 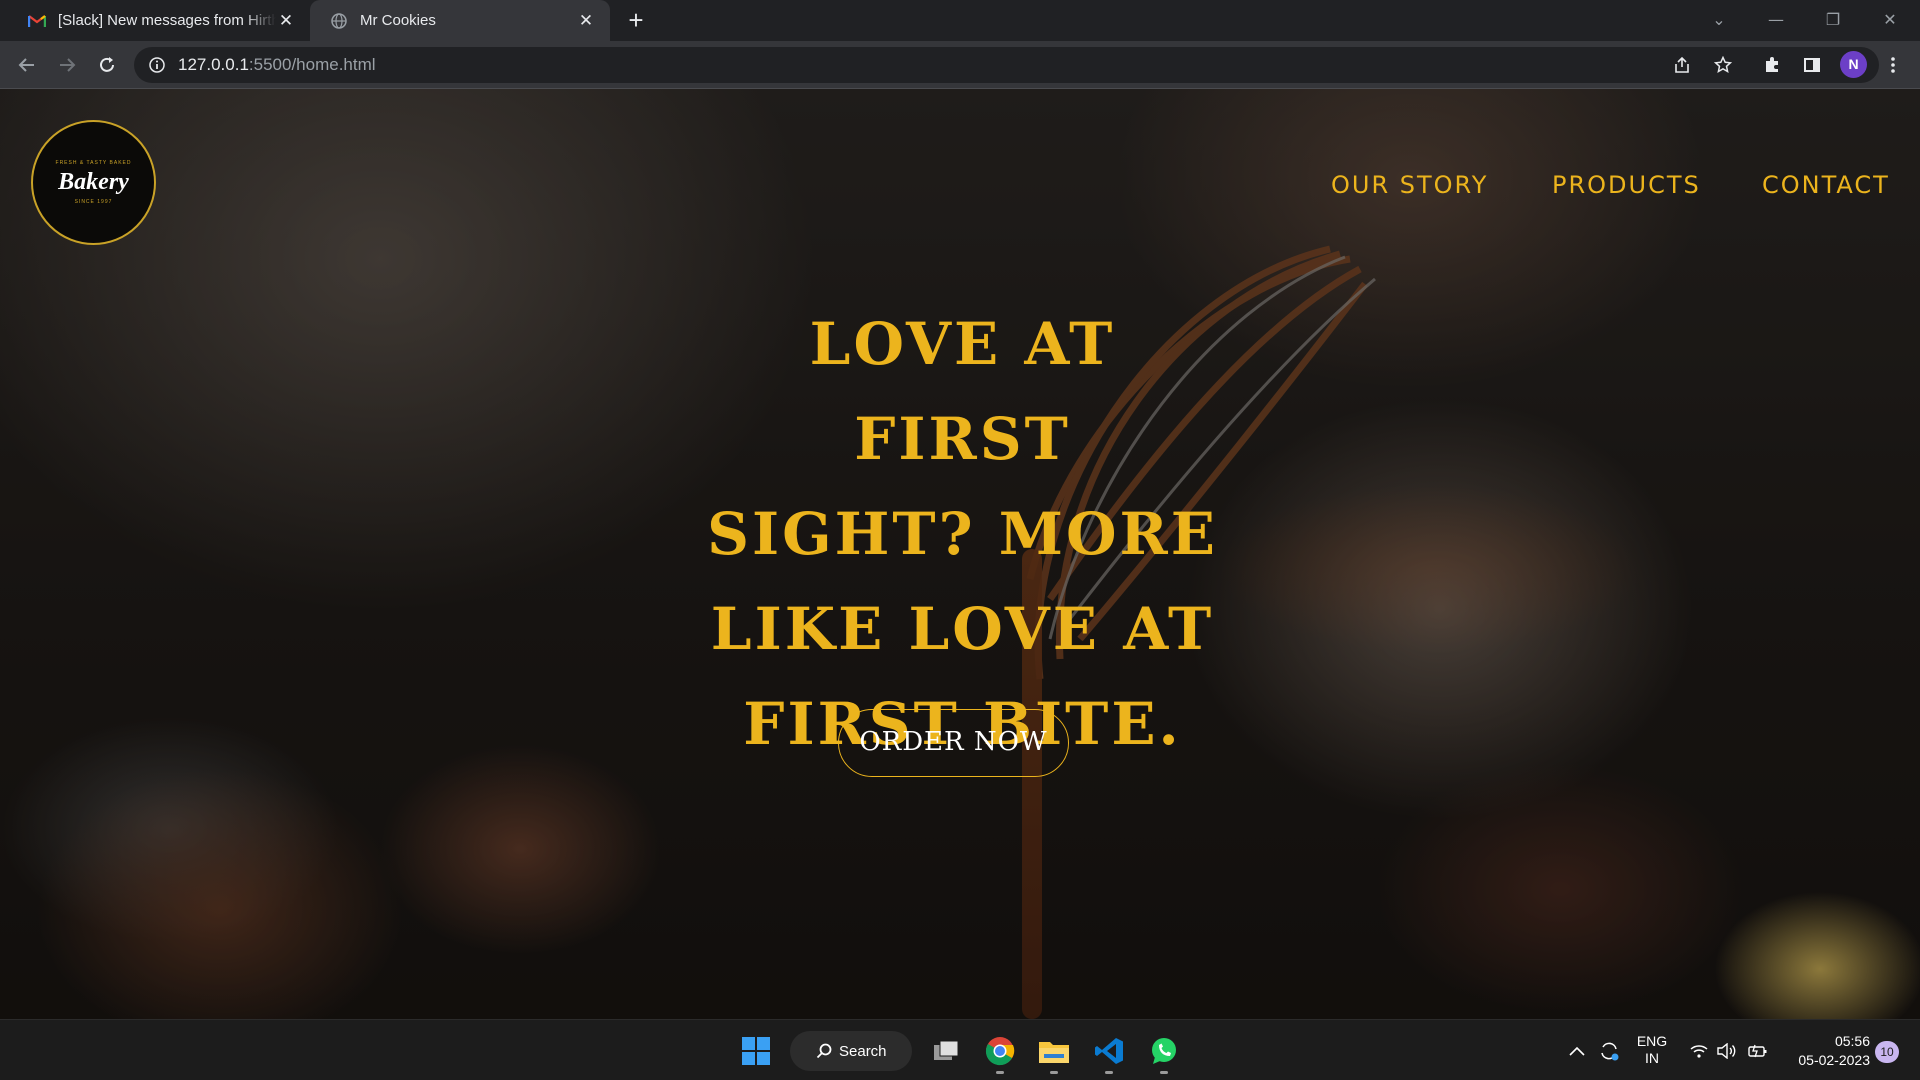 What do you see at coordinates (460, 20) in the screenshot?
I see `tab-mr-cookies: Mr Cookies ✕` at bounding box center [460, 20].